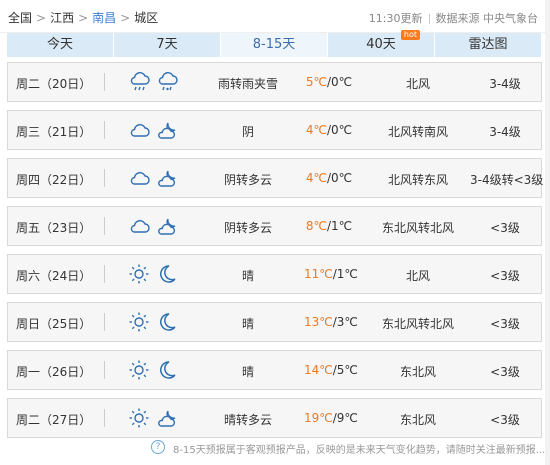  I want to click on tab-today: 今天, so click(60, 45).